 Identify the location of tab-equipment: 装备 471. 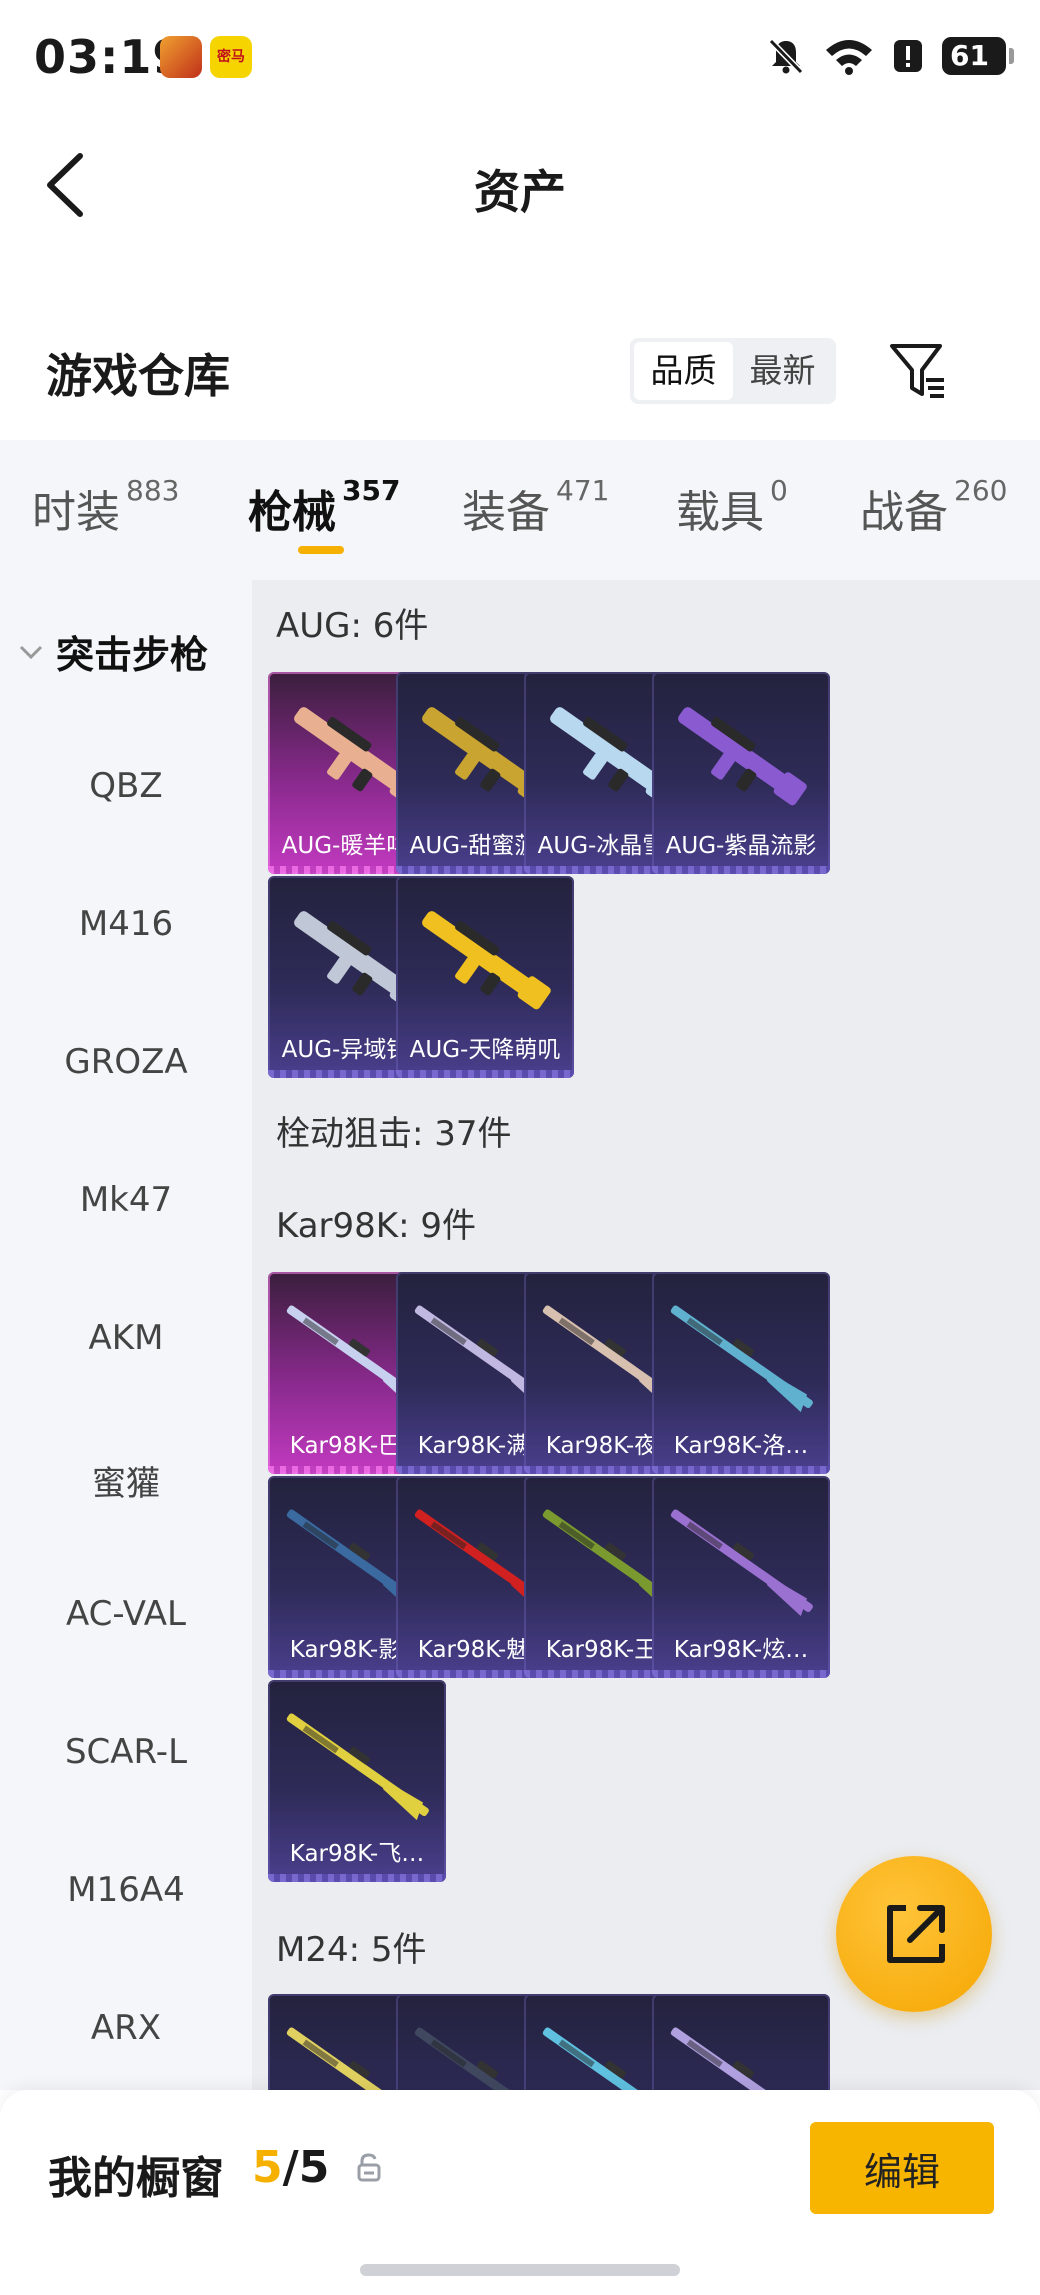
(536, 507).